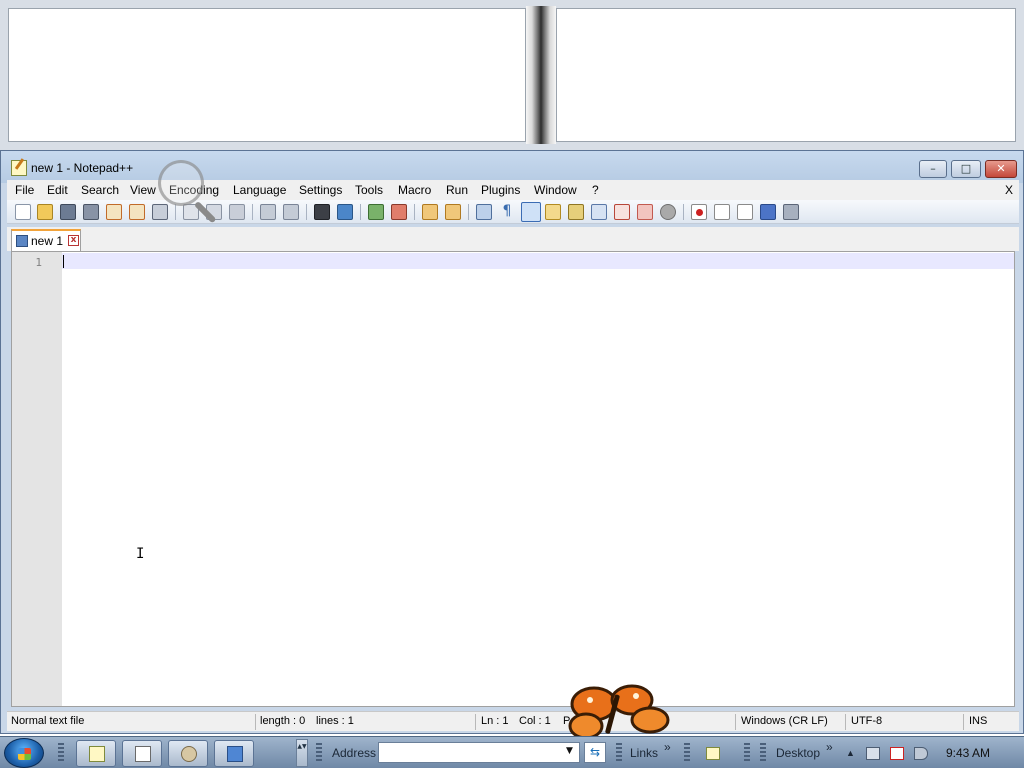  Describe the element at coordinates (541, 75) in the screenshot. I see `pane-splitter` at that location.